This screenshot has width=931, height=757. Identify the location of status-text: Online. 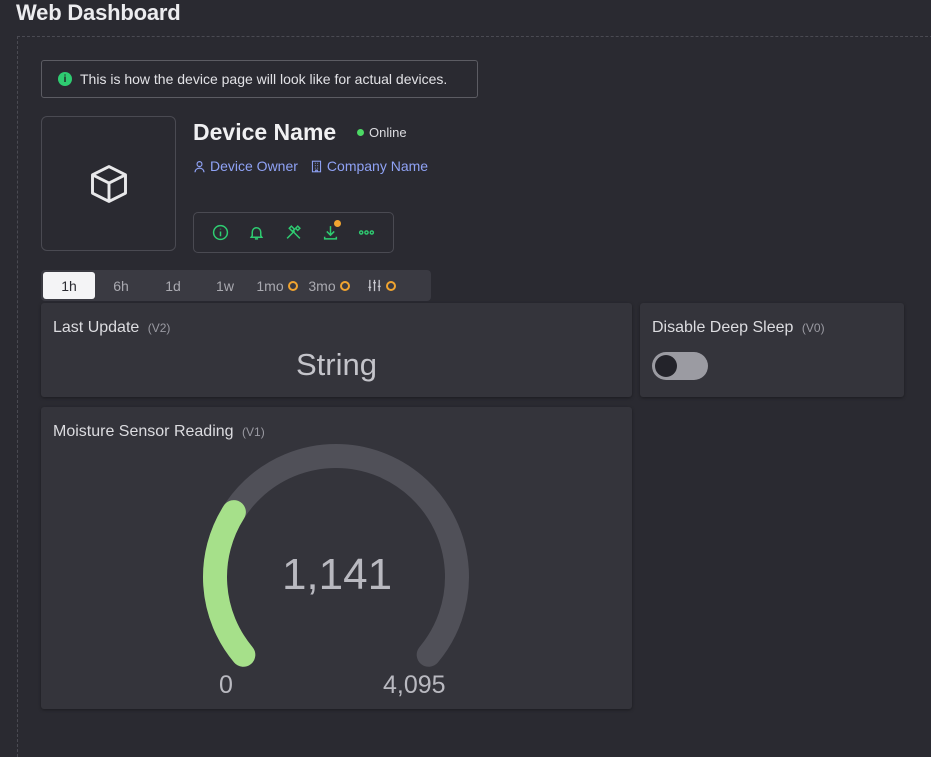
(388, 132).